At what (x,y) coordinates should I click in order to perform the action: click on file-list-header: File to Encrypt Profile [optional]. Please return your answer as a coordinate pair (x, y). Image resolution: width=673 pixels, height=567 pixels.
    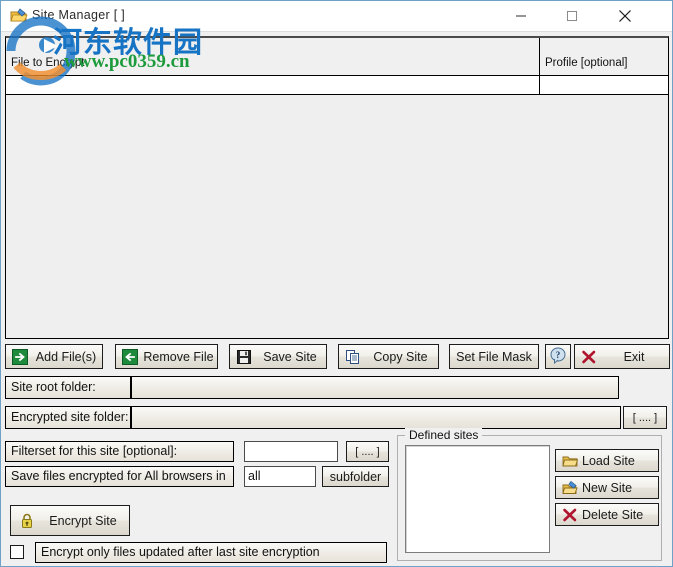
    Looking at the image, I should click on (337, 57).